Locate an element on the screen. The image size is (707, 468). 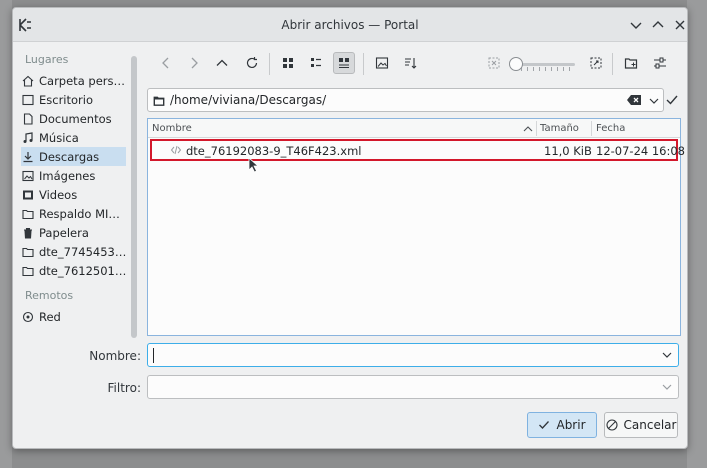
new-folder-icon is located at coordinates (631, 63).